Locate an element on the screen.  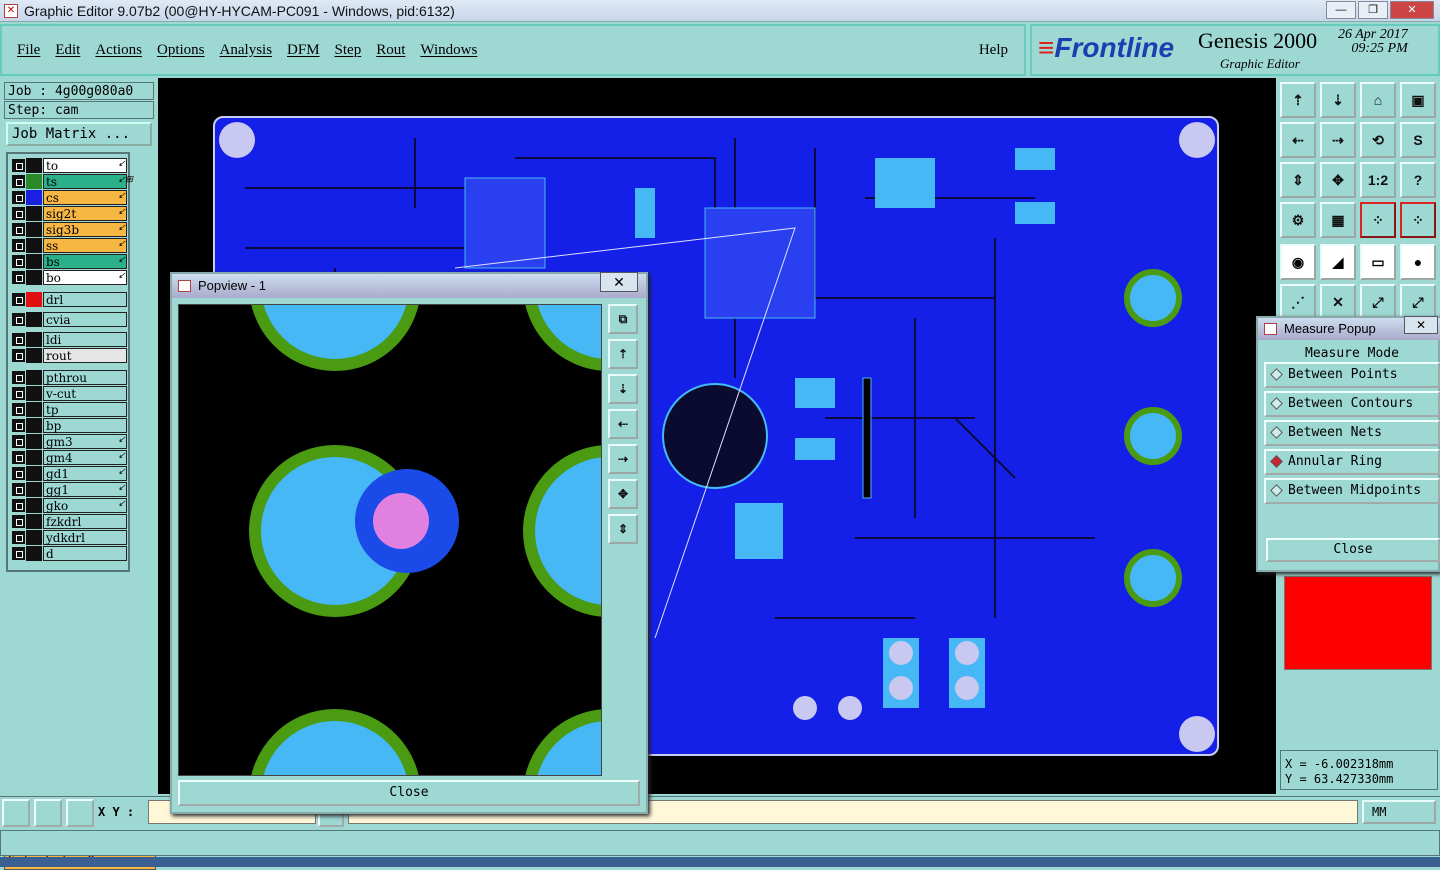
minimize-button: — is located at coordinates (1341, 10).